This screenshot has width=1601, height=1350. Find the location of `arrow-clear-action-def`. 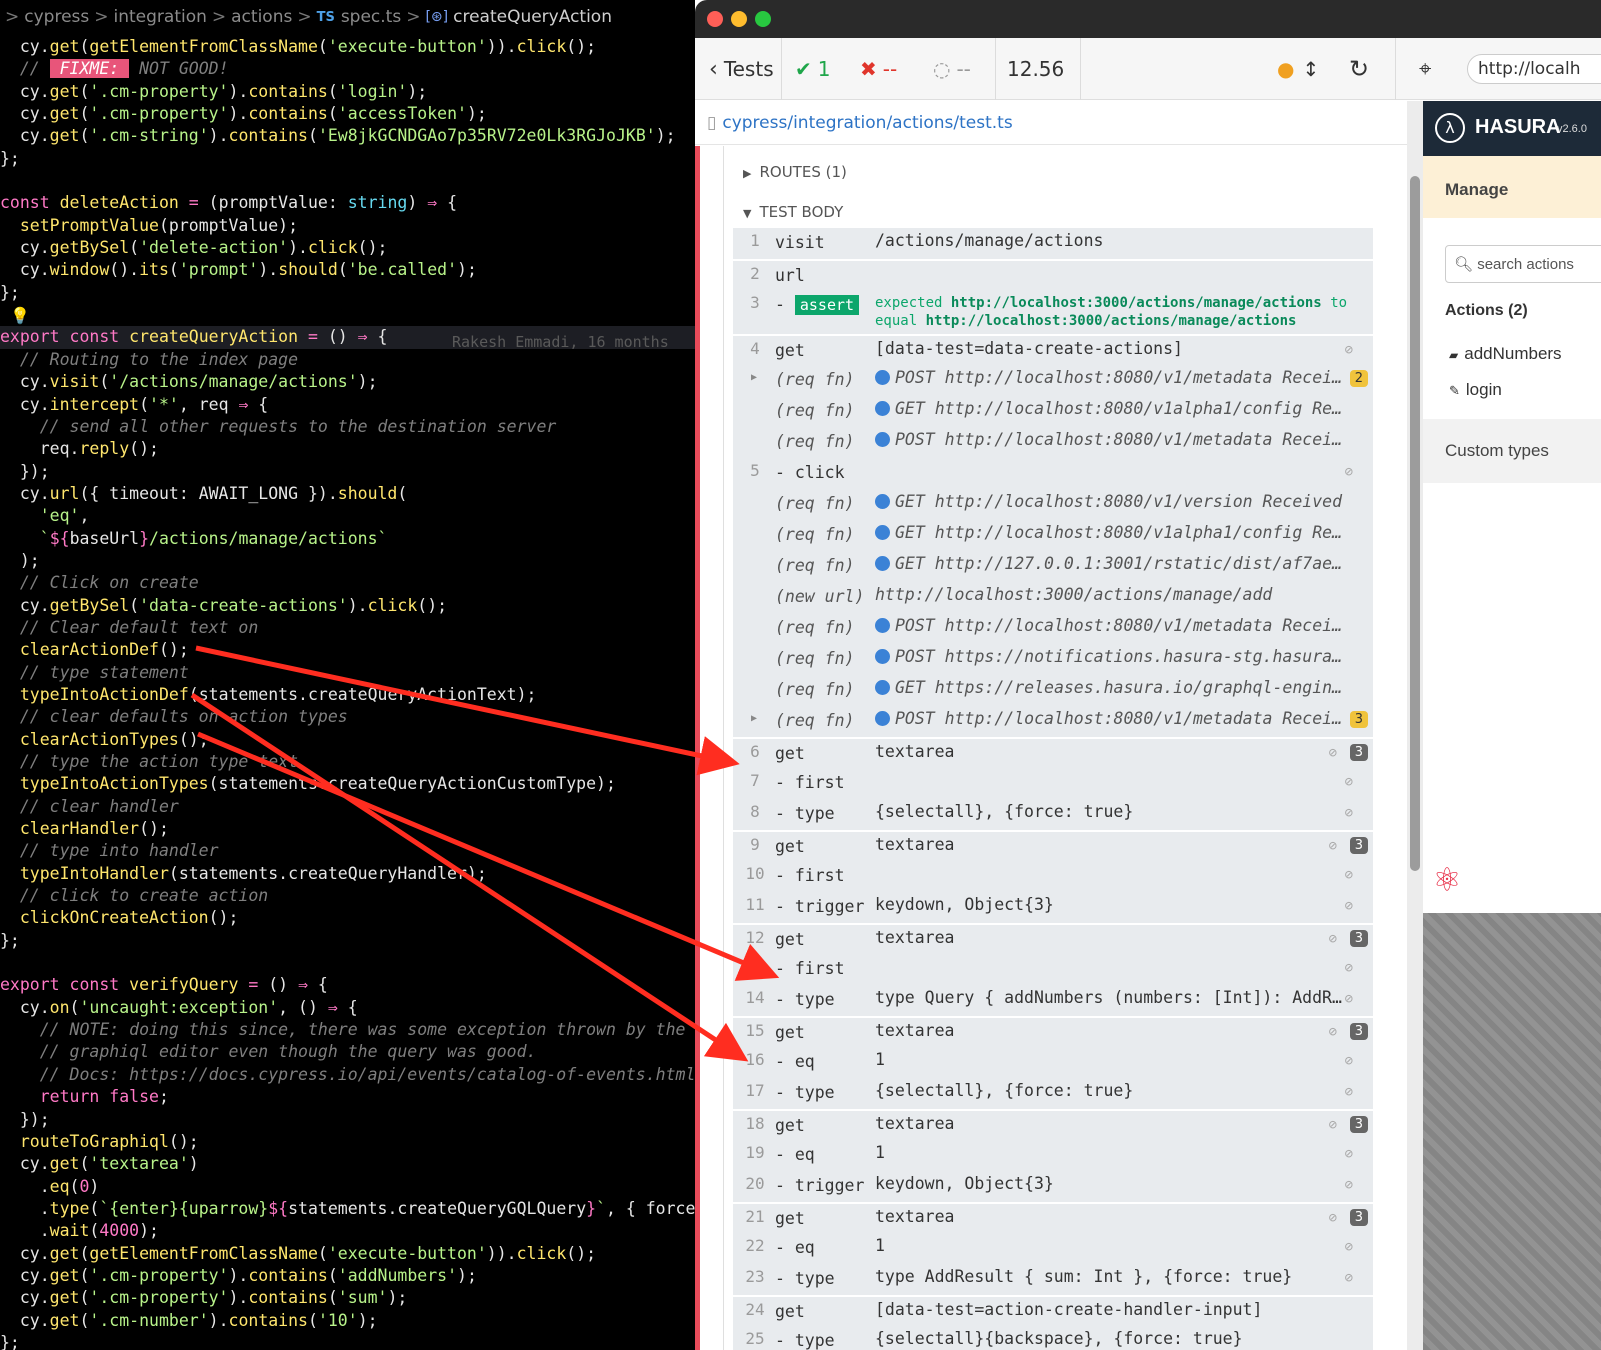

arrow-clear-action-def is located at coordinates (467, 710).